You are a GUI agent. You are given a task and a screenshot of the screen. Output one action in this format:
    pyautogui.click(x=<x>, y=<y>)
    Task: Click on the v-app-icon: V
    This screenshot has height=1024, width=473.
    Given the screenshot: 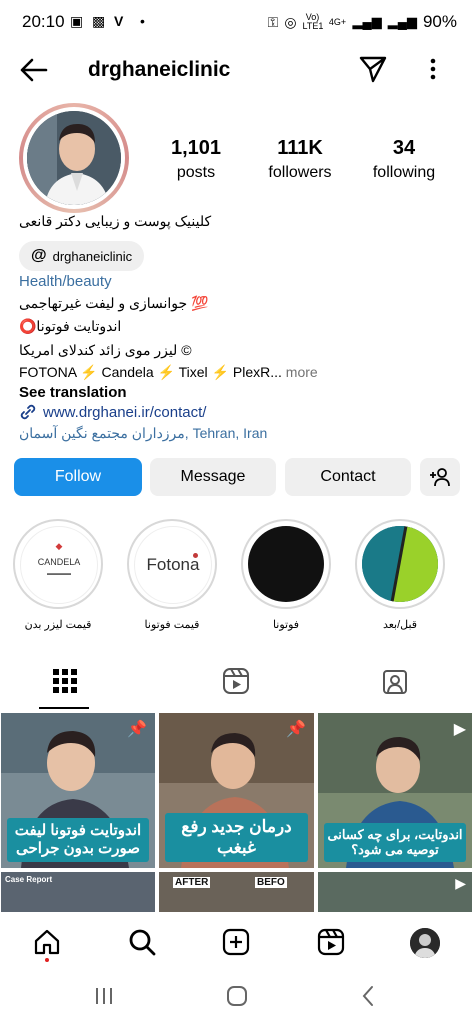 What is the action you would take?
    pyautogui.click(x=119, y=21)
    